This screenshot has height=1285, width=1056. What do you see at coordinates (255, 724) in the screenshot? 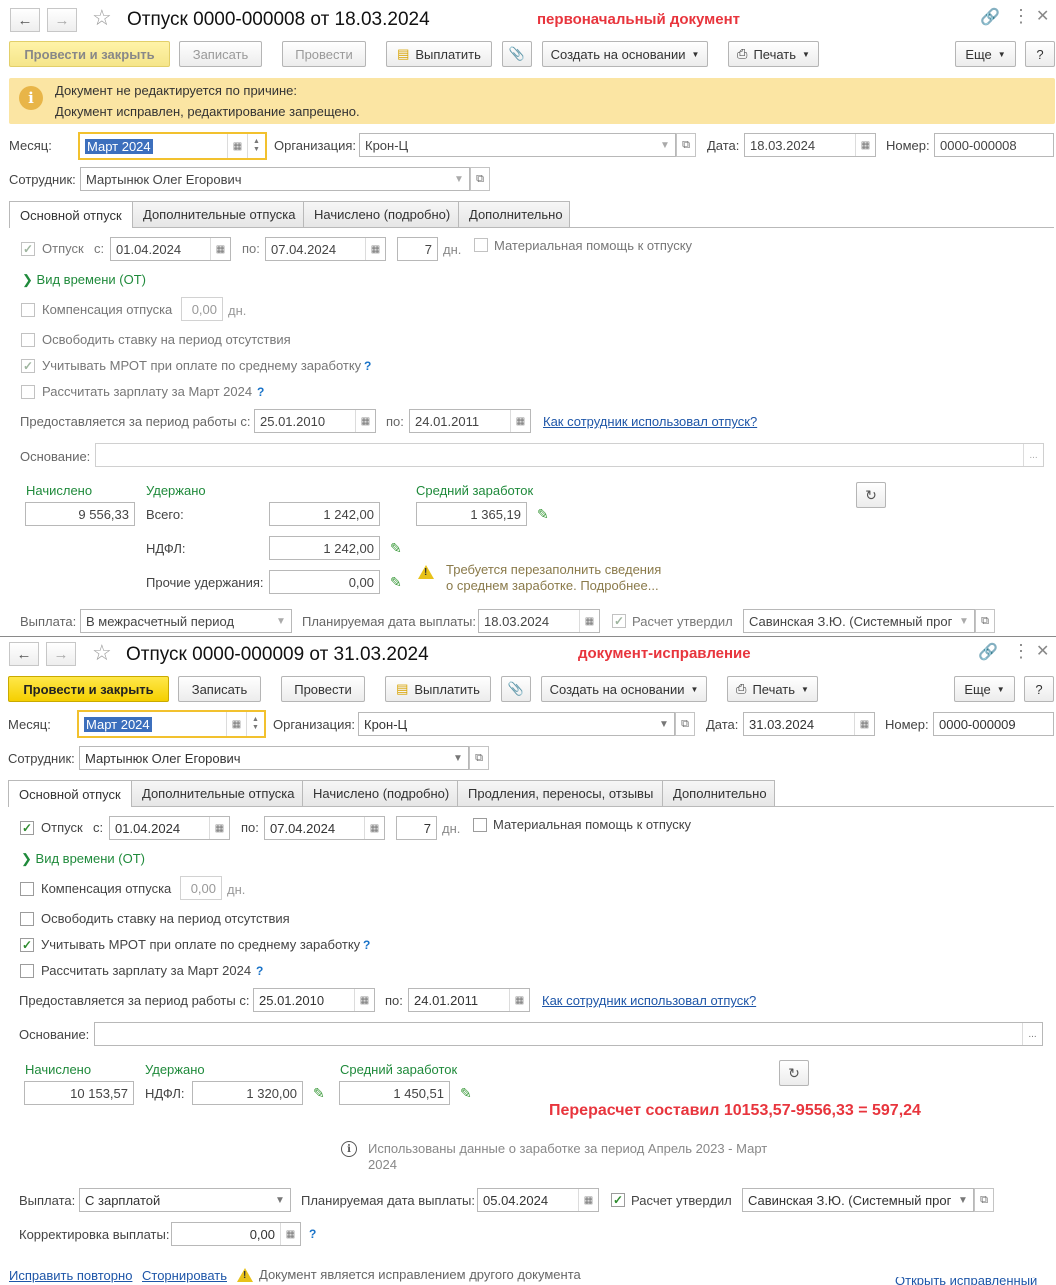
I see `stepper-icon: ▲ ▼` at bounding box center [255, 724].